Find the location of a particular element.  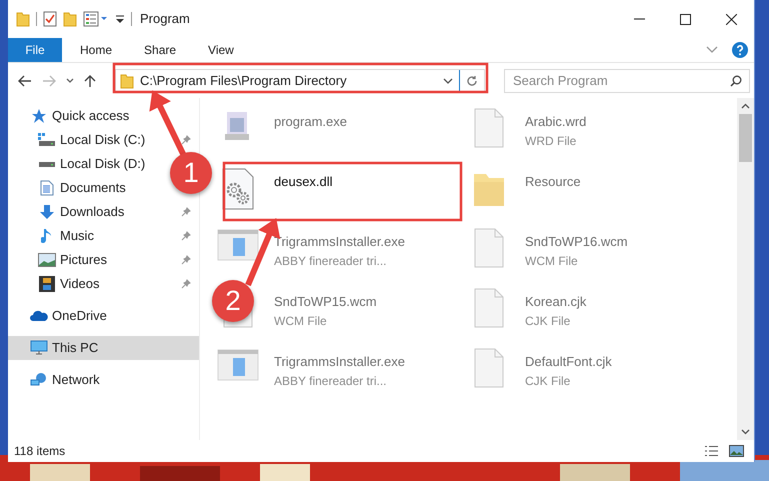

close-icon is located at coordinates (731, 19).